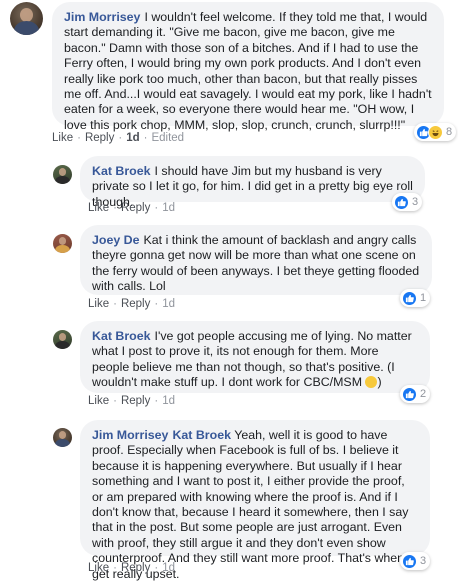 The image size is (458, 582). What do you see at coordinates (118, 138) in the screenshot?
I see `comment-actions: Like · Reply · 1d · Edited` at bounding box center [118, 138].